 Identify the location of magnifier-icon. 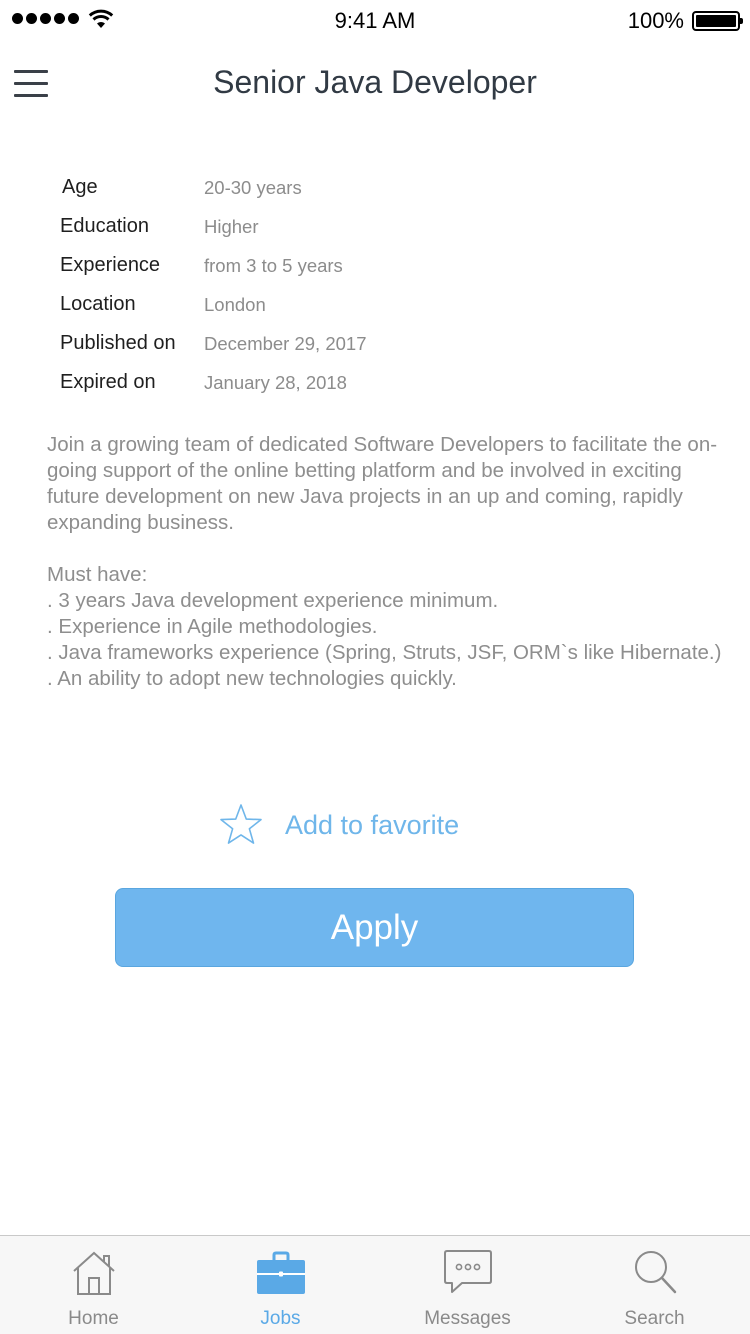
(655, 1272).